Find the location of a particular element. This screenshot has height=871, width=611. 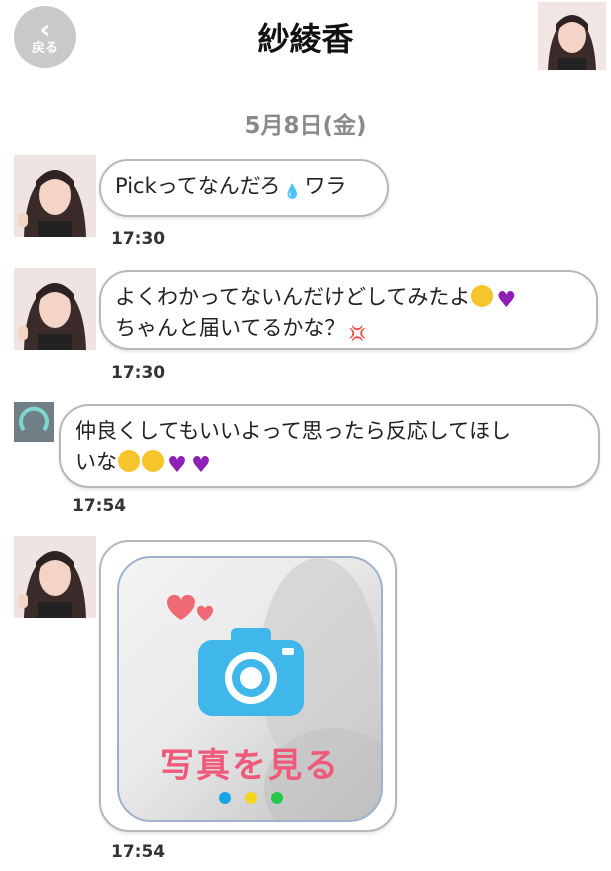

message-text-line2: ちゃんと届いてるかな？ is located at coordinates (230, 328).